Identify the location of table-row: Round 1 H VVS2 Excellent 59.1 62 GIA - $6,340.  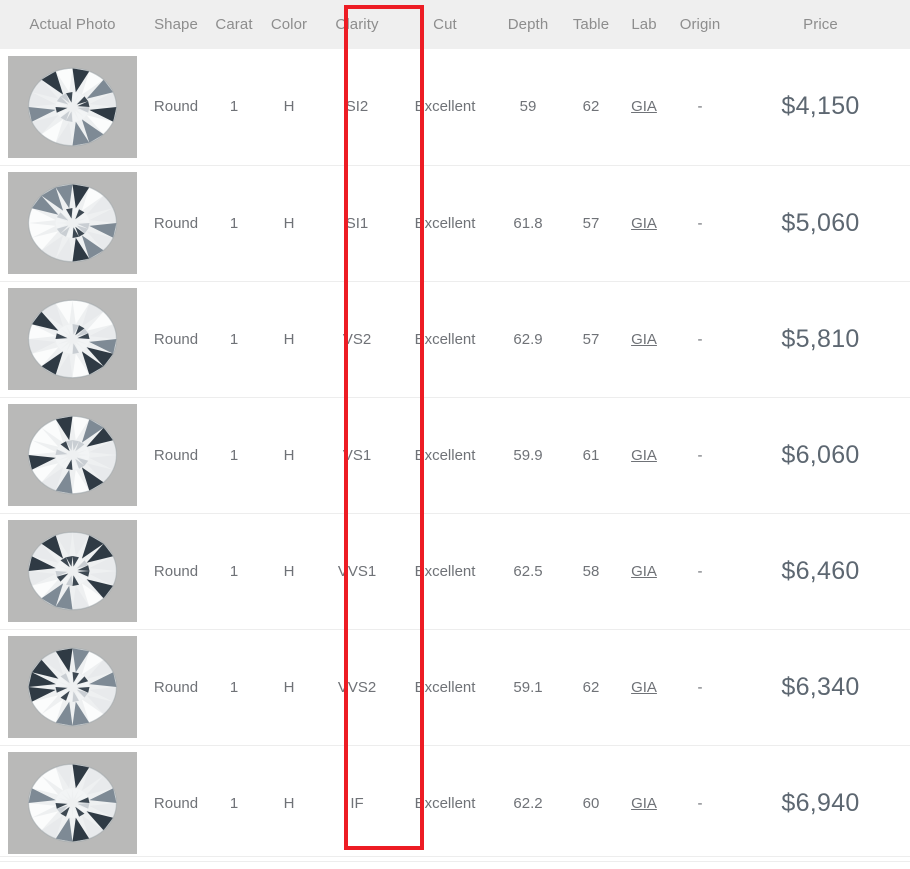
(455, 687).